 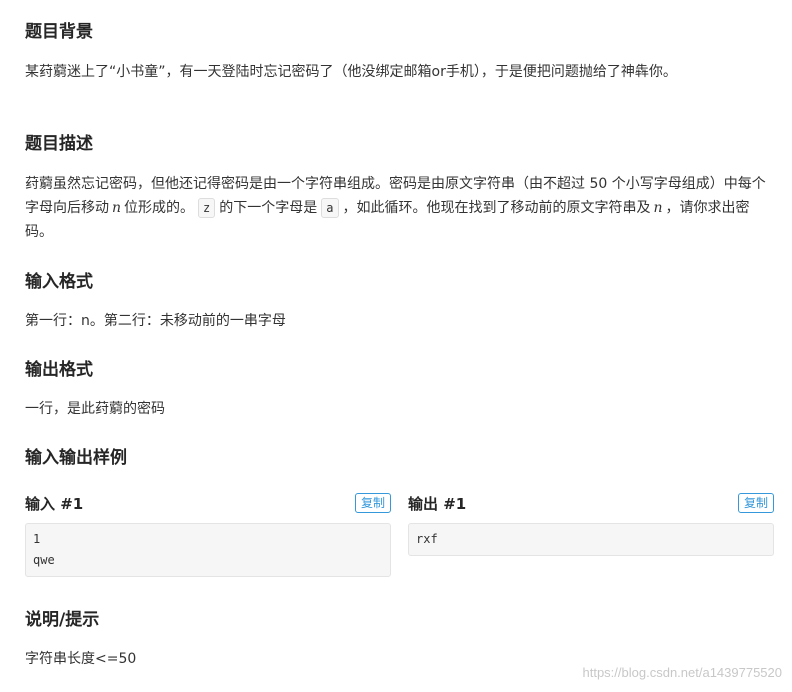 What do you see at coordinates (330, 208) in the screenshot?
I see `inline-code-a: a` at bounding box center [330, 208].